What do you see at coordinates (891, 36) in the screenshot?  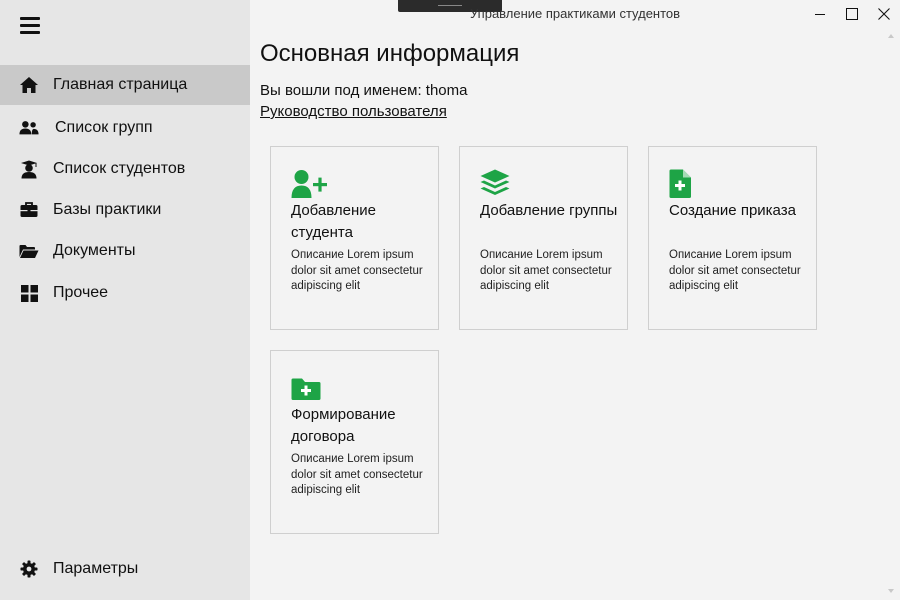 I see `scroll-up-arrow-icon` at bounding box center [891, 36].